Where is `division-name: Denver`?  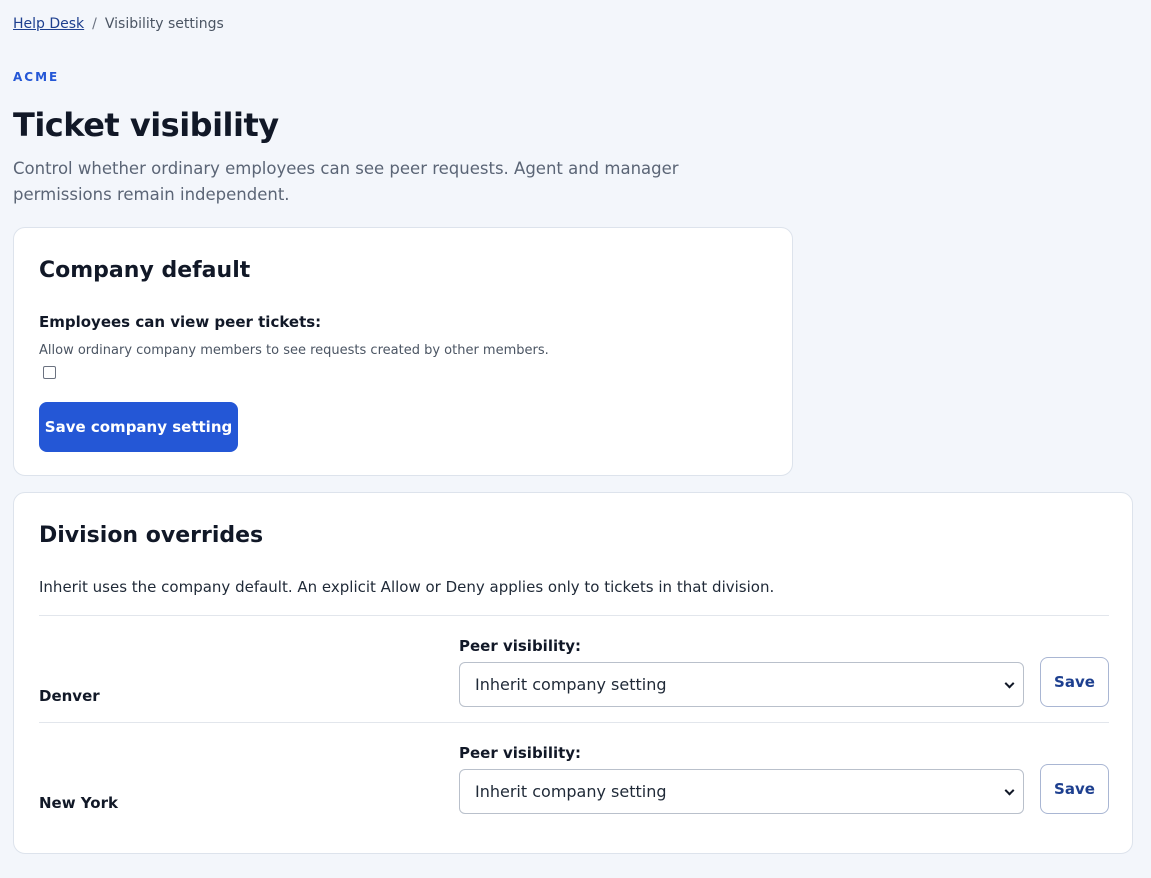 division-name: Denver is located at coordinates (69, 696).